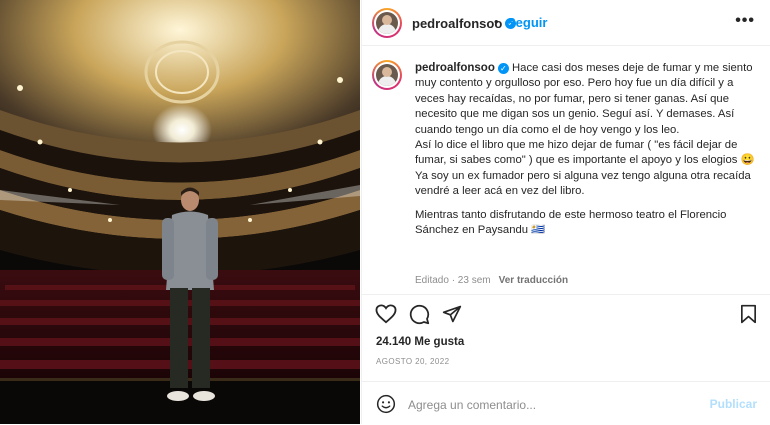 This screenshot has width=770, height=425. I want to click on caption-username: pedroalfonsoo, so click(455, 68).